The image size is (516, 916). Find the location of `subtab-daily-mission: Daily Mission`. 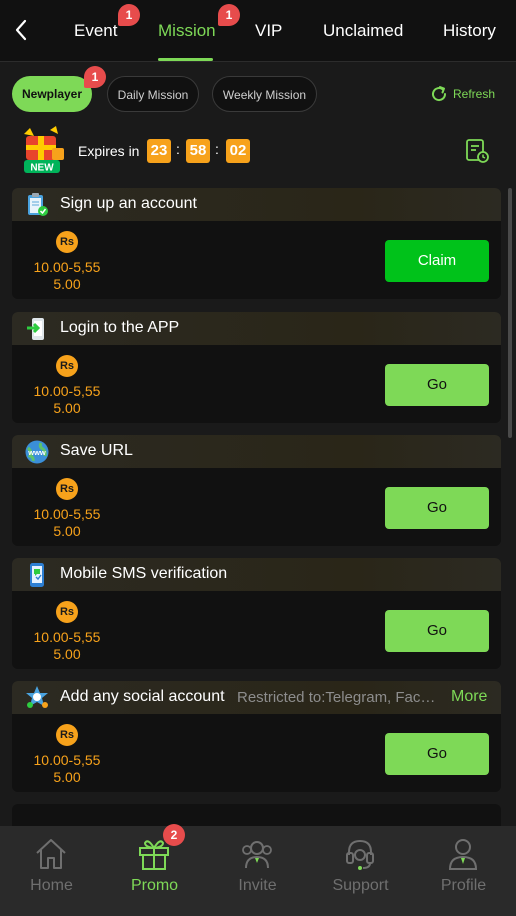

subtab-daily-mission: Daily Mission is located at coordinates (153, 94).